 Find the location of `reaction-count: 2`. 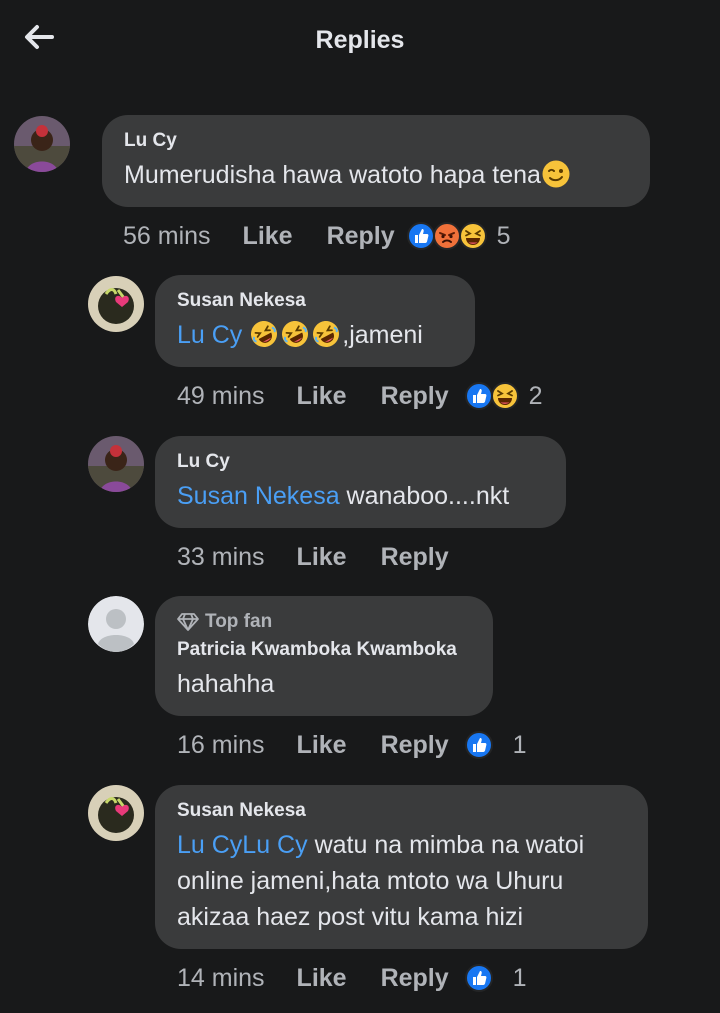

reaction-count: 2 is located at coordinates (535, 395).